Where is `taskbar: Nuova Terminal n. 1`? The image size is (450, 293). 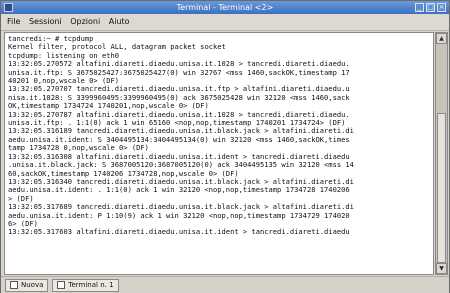
taskbar: Nuova Terminal n. 1 is located at coordinates (225, 284).